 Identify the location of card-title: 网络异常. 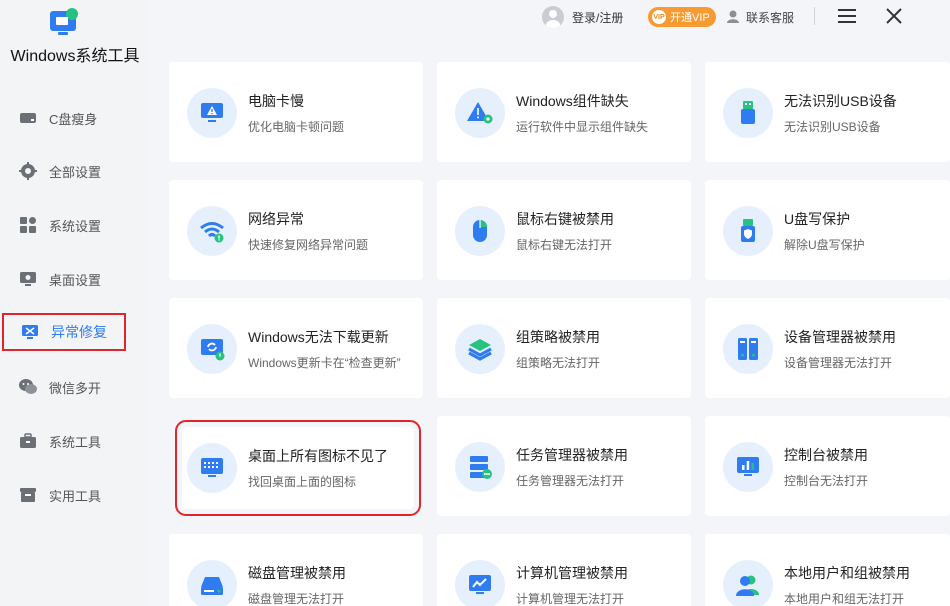
(276, 219).